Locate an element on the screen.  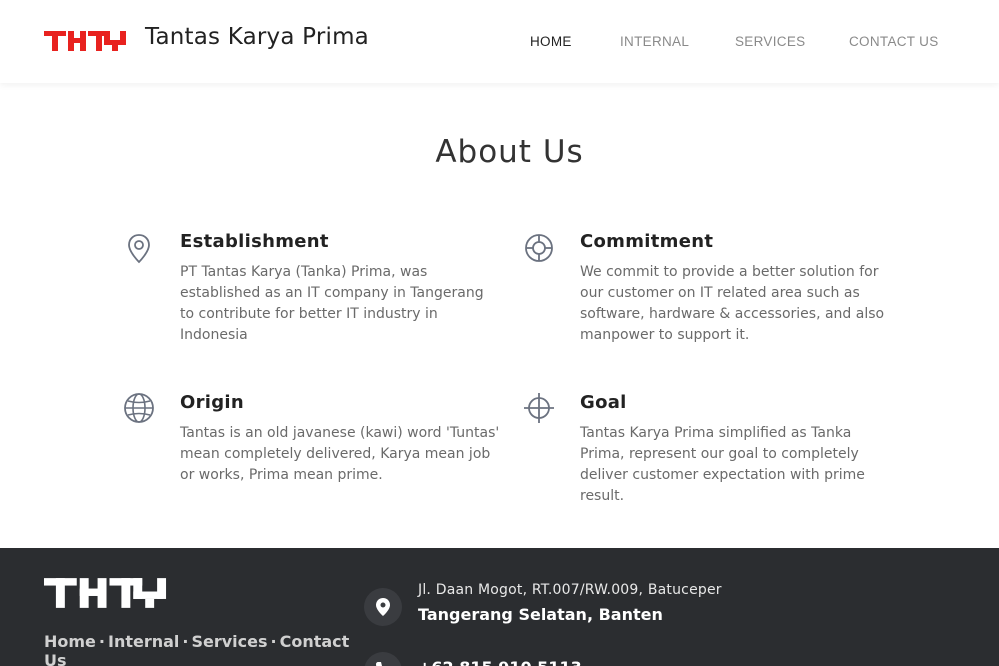
footer-link-services: Services is located at coordinates (229, 641).